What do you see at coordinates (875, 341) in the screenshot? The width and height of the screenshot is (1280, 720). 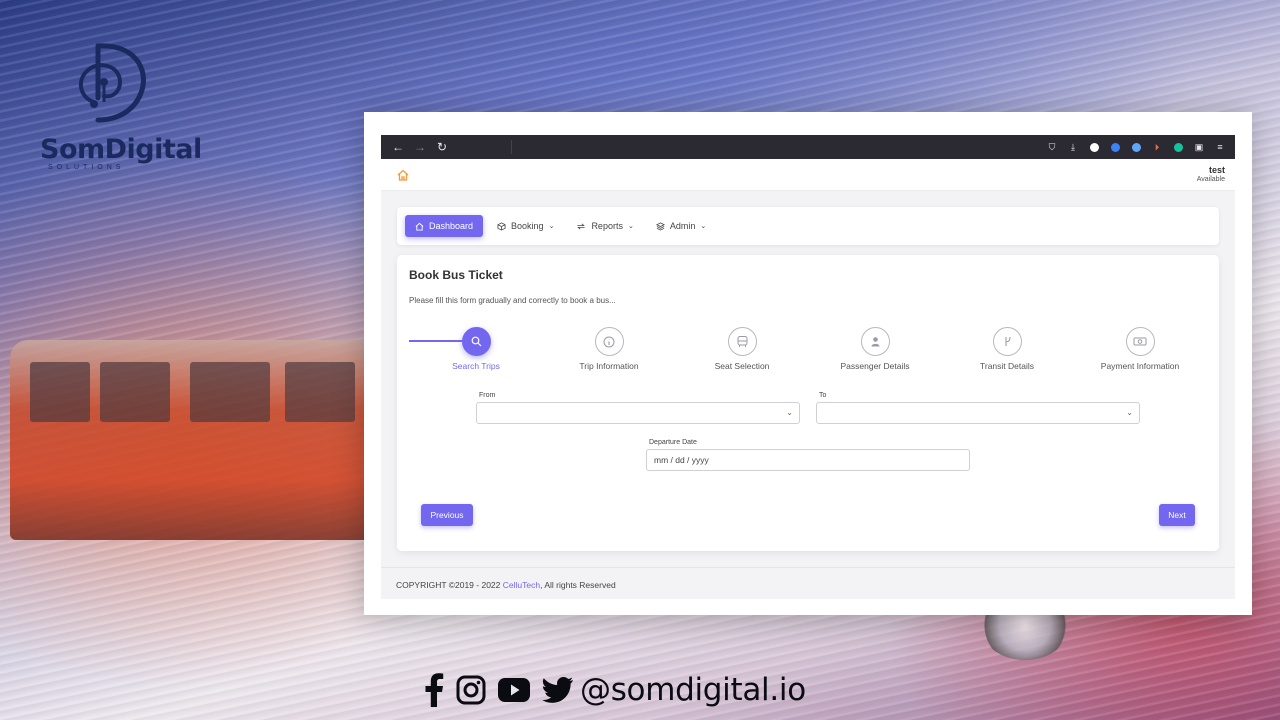 I see `user-icon` at bounding box center [875, 341].